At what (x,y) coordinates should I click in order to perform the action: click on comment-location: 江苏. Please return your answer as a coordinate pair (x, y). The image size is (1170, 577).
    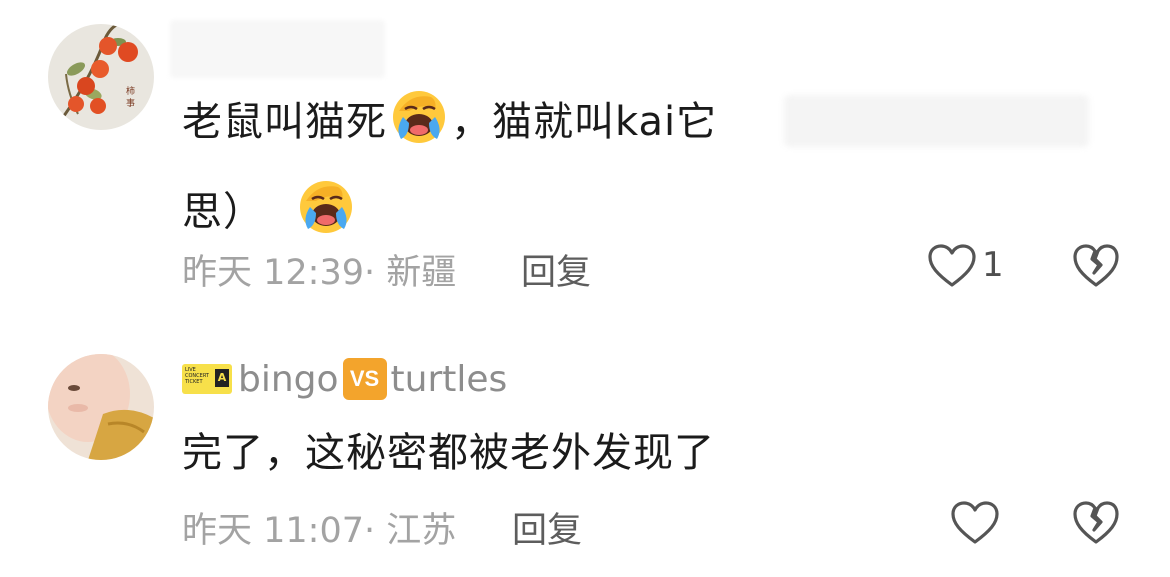
    Looking at the image, I should click on (421, 531).